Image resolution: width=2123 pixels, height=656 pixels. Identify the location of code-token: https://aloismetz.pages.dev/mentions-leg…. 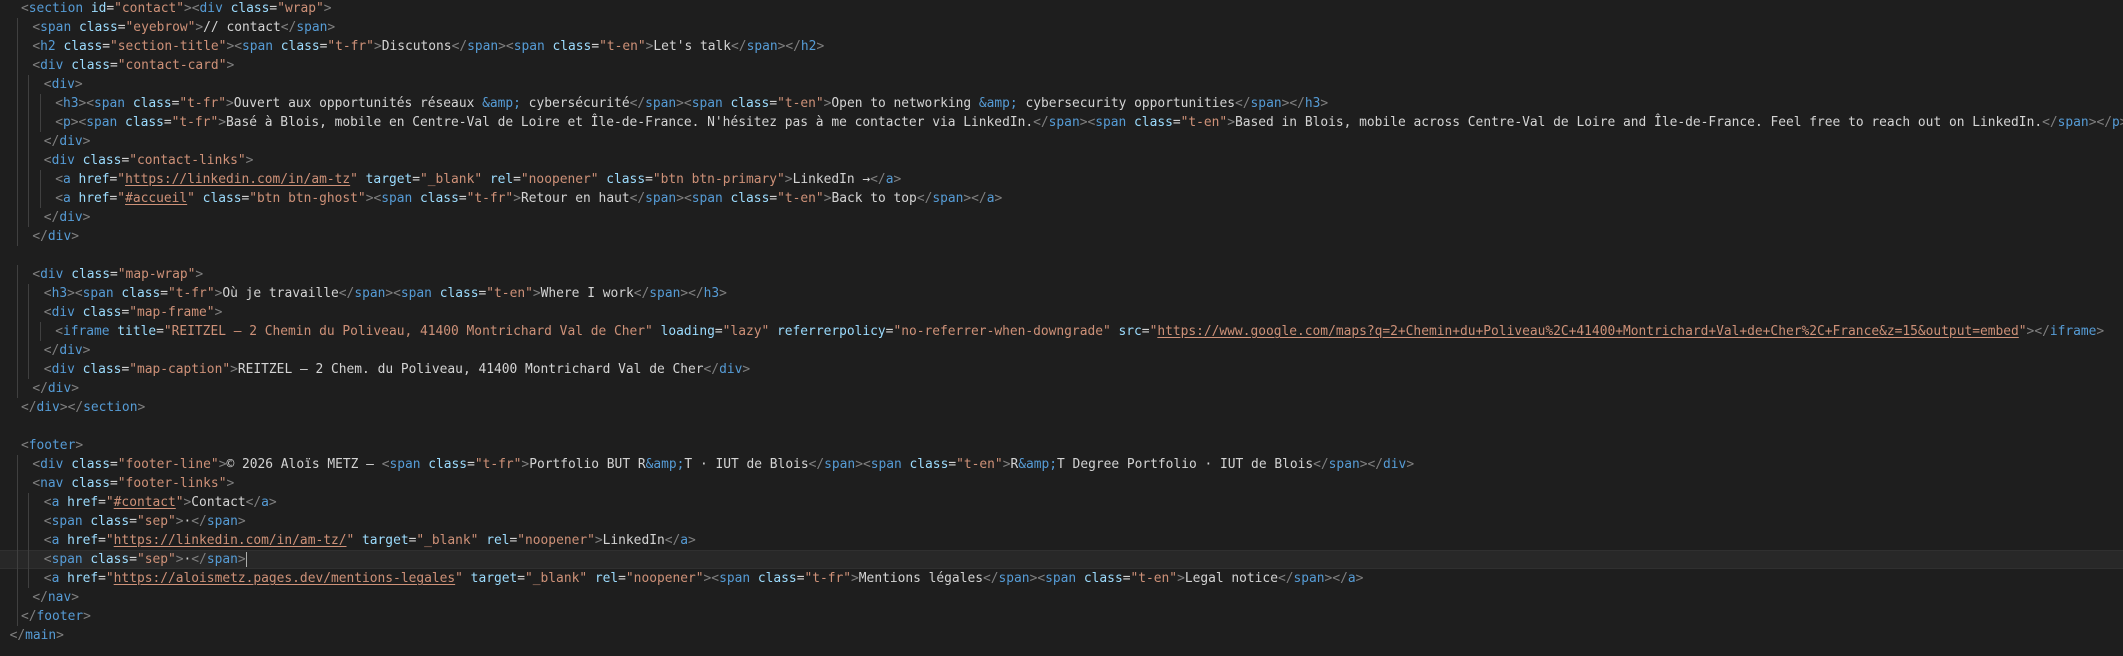
(284, 578).